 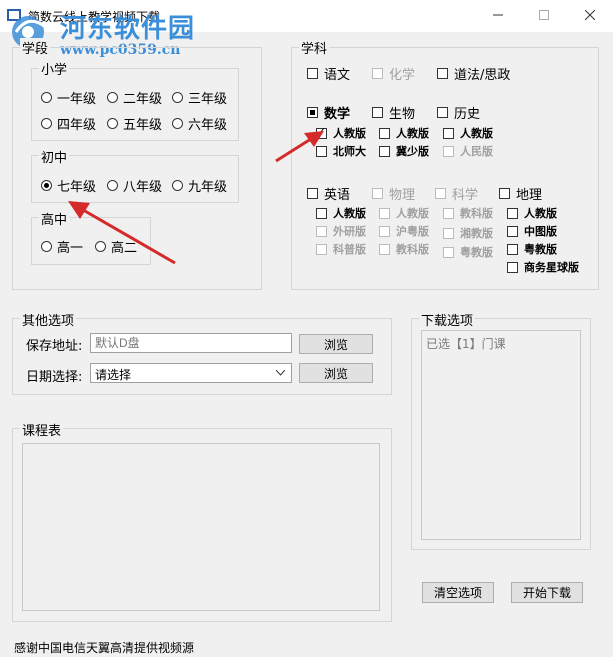 What do you see at coordinates (404, 231) in the screenshot?
I see `chk-phys-hy: 沪粤版` at bounding box center [404, 231].